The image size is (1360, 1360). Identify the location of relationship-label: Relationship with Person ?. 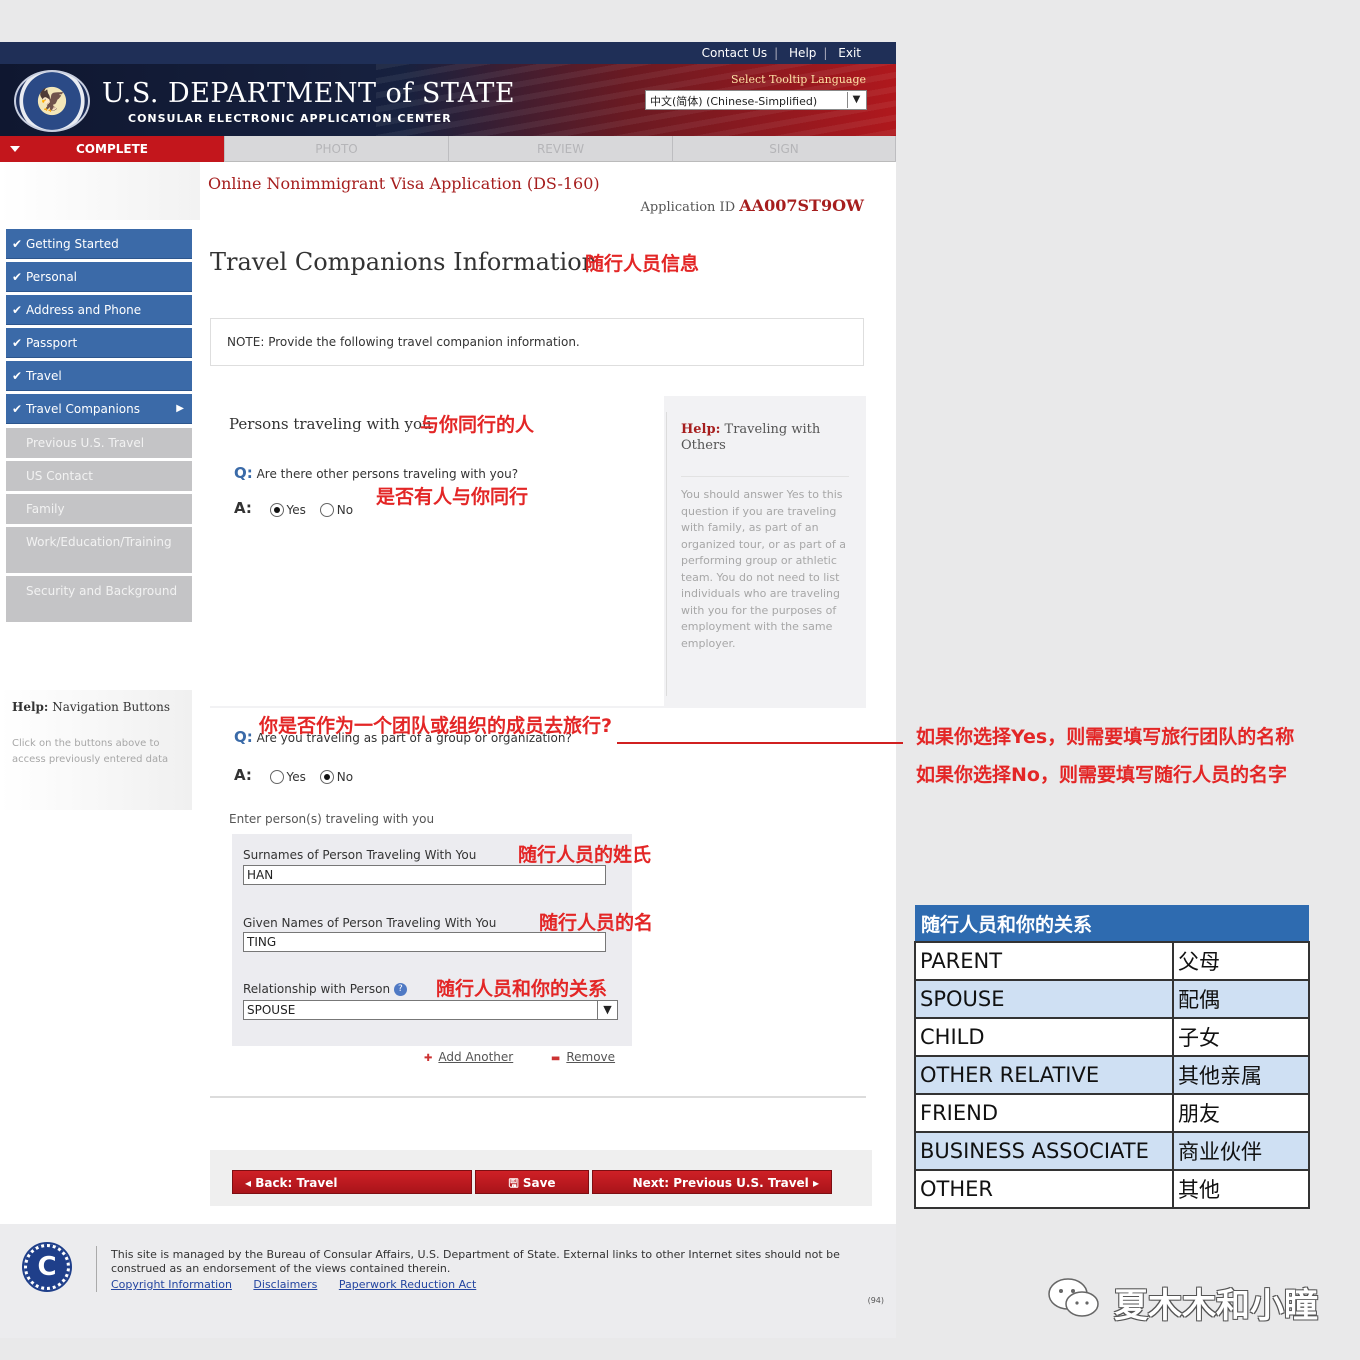
(325, 989).